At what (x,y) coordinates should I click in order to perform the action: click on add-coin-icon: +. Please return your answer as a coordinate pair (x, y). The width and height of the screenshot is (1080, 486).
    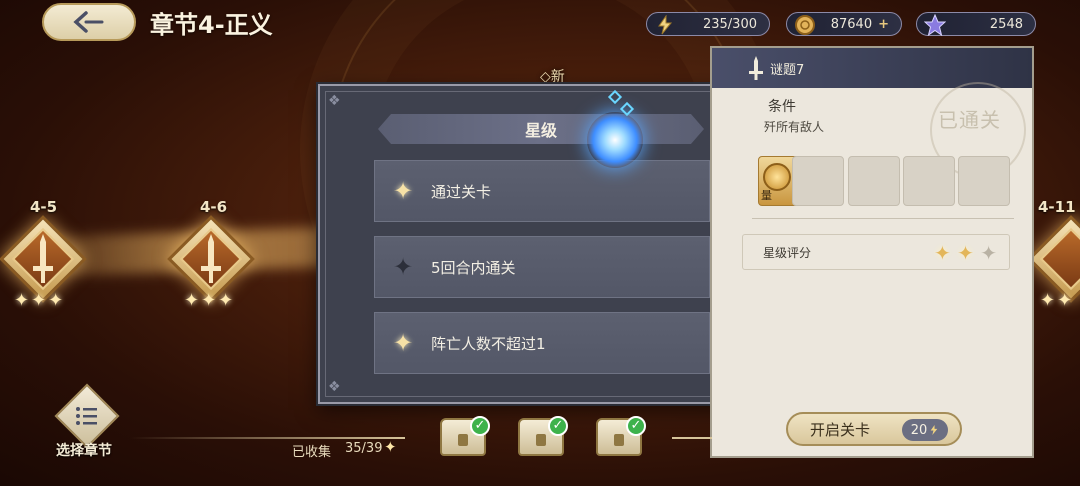
    Looking at the image, I should click on (883, 24).